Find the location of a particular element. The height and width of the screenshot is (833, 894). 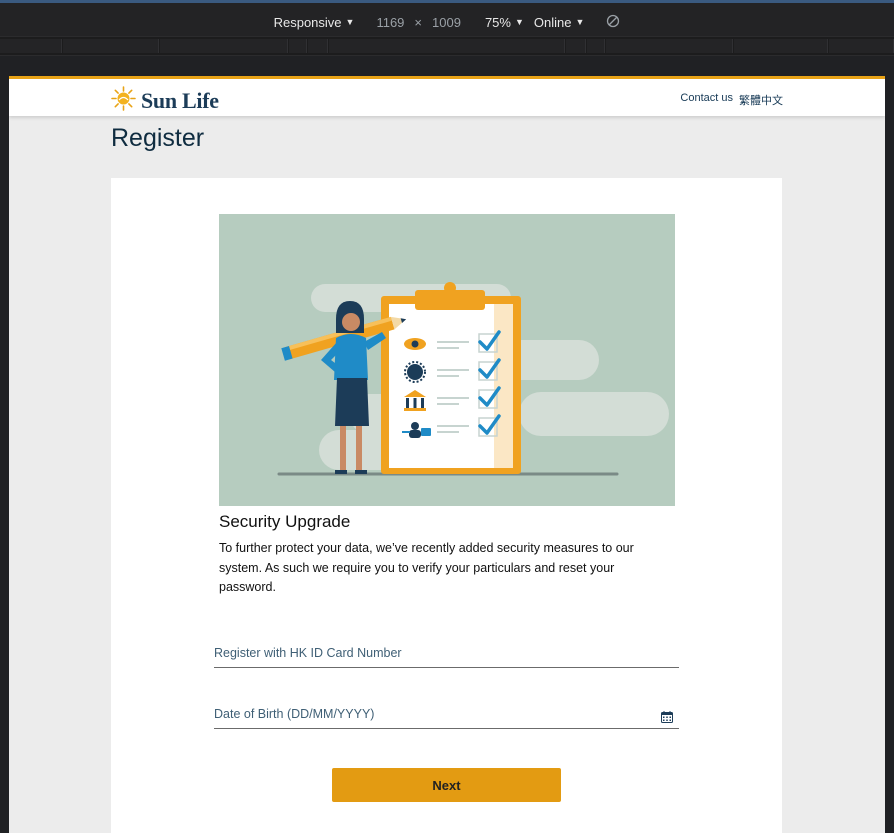

media-query-bar is located at coordinates (447, 46).